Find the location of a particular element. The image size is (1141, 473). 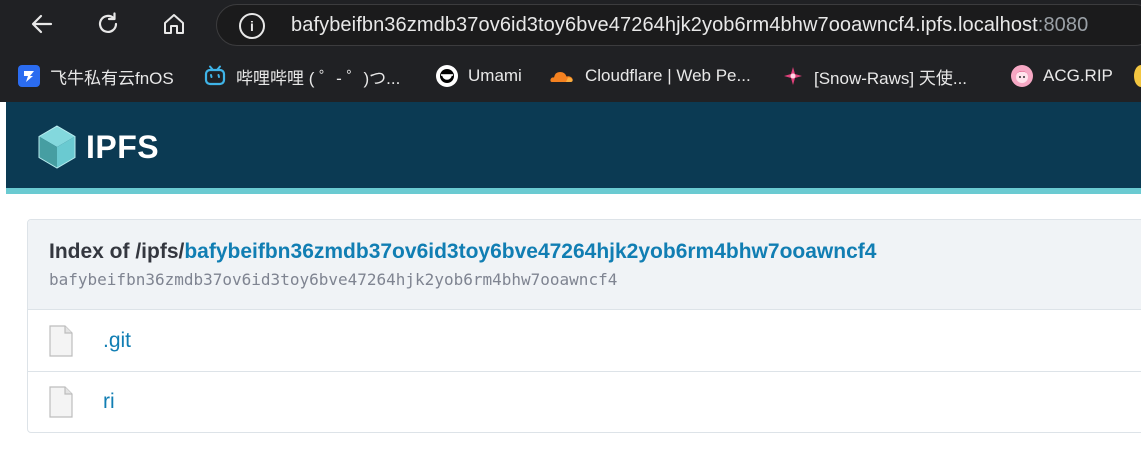

ipfs-cube-icon is located at coordinates (57, 147).